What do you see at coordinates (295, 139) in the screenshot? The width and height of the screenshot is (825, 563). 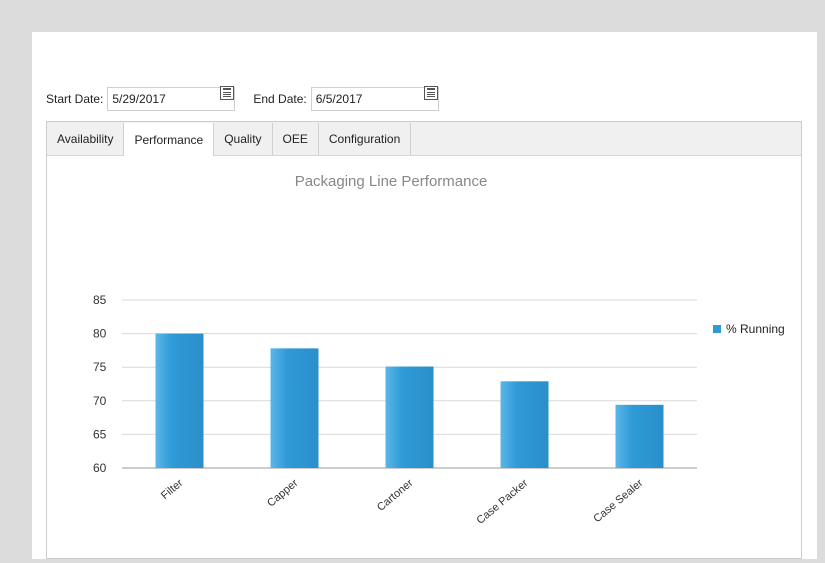 I see `tab-oee: OEE` at bounding box center [295, 139].